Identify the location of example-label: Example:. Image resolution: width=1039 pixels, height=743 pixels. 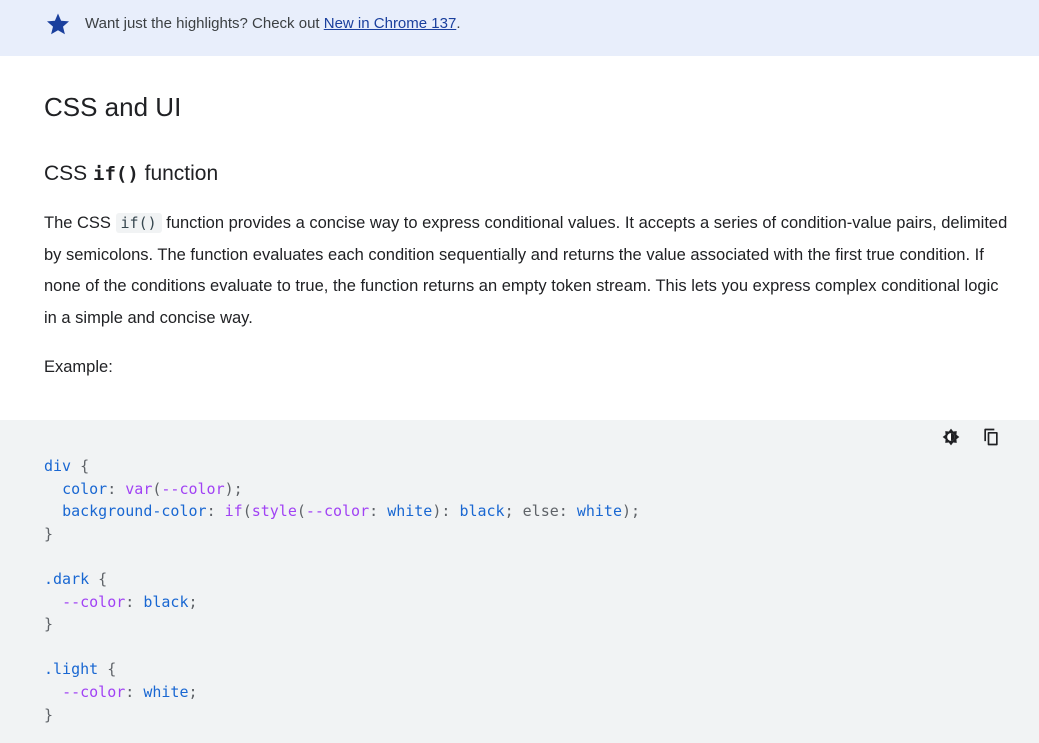
(78, 367).